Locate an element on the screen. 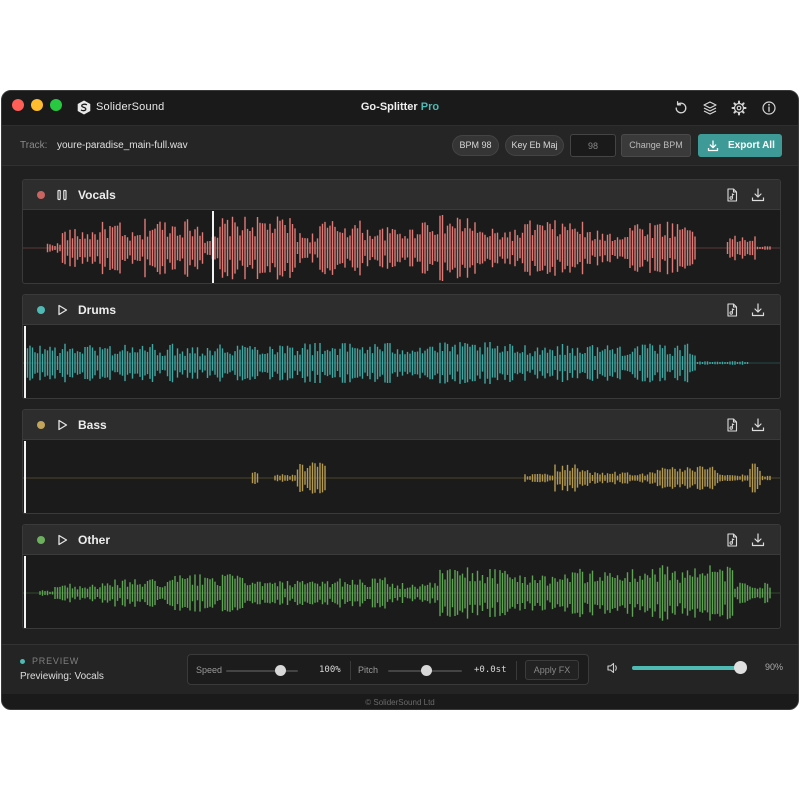 The image size is (800, 800). pitch-slider-knob is located at coordinates (426, 670).